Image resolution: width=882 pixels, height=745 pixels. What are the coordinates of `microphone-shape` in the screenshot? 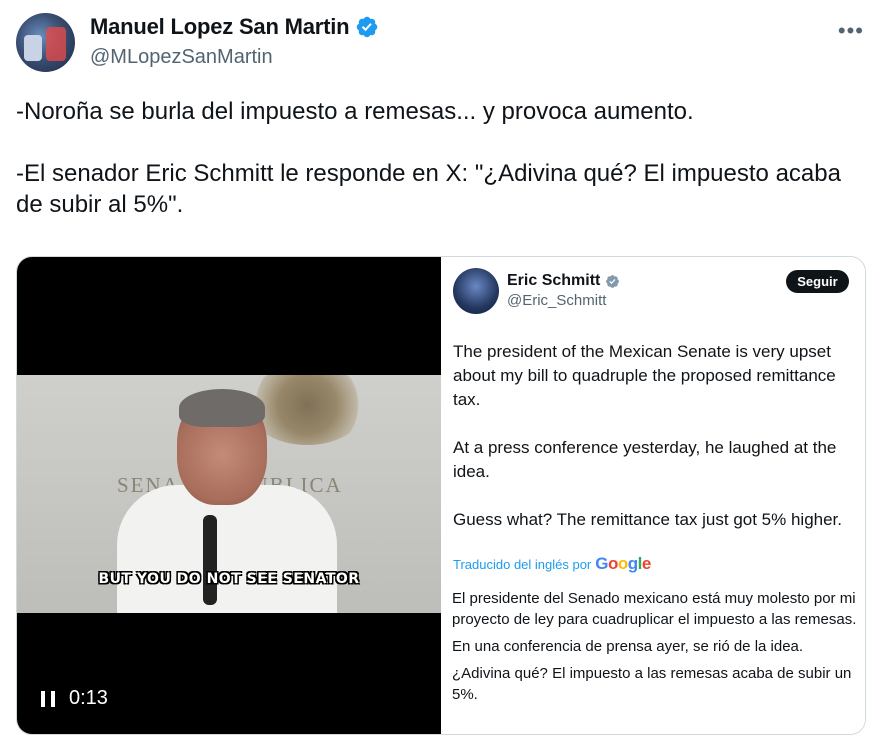 It's located at (210, 560).